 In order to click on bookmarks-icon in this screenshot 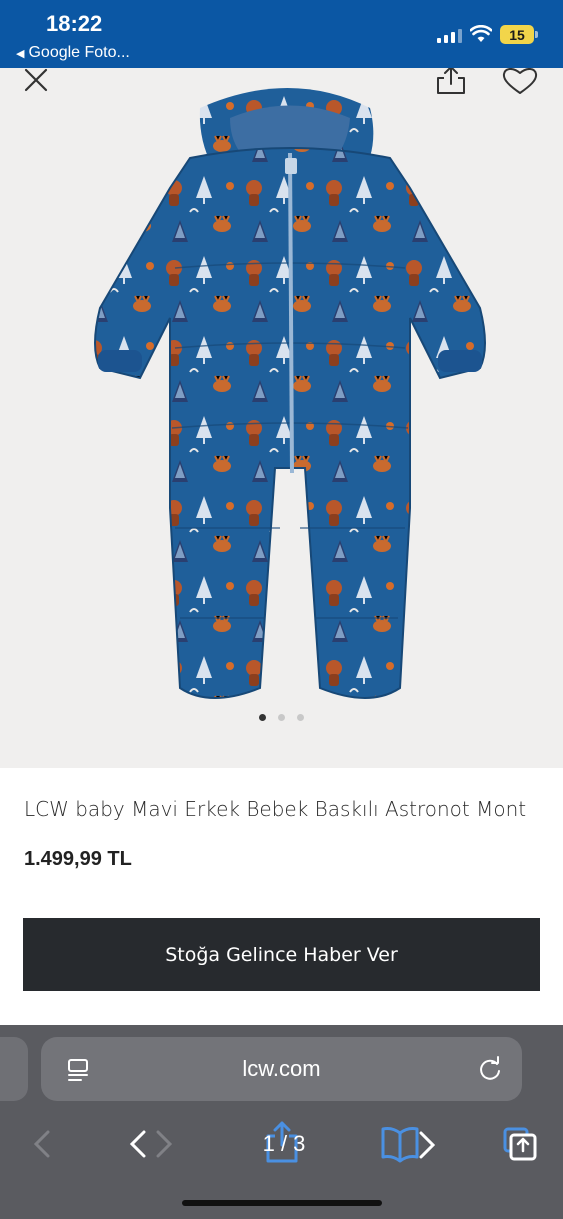, I will do `click(400, 1144)`.